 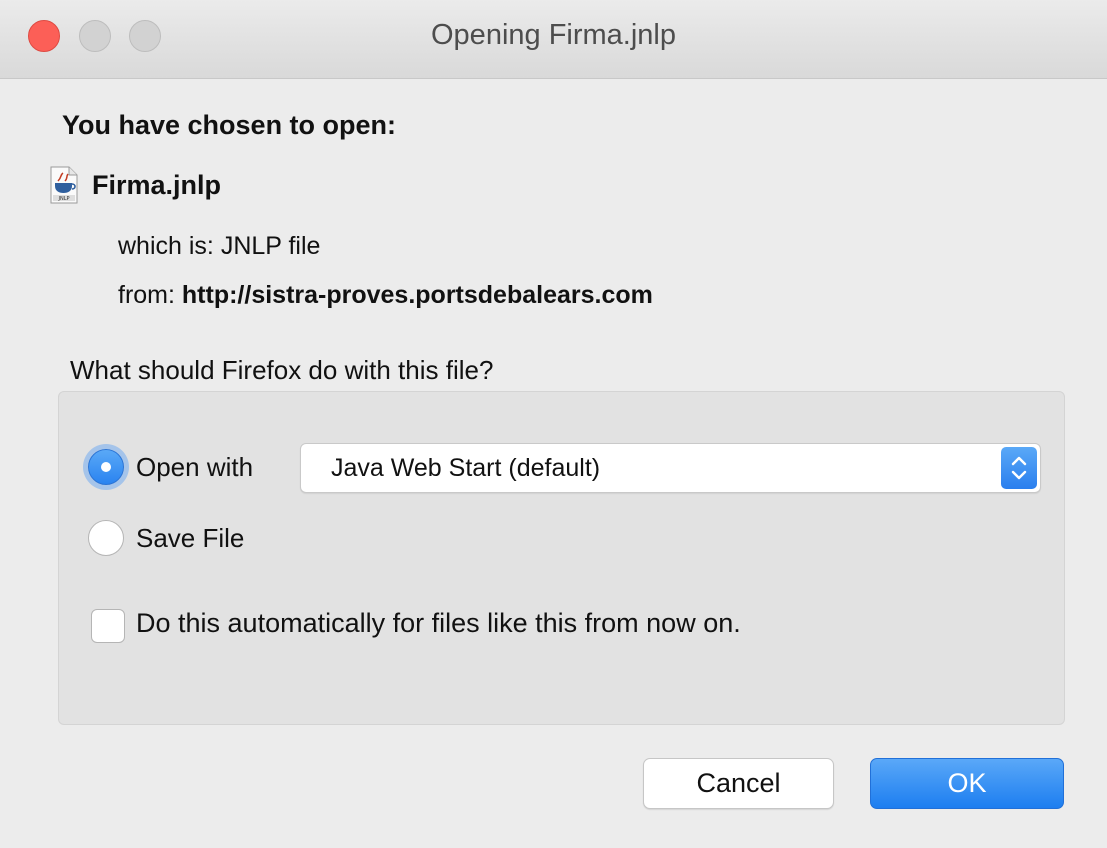 What do you see at coordinates (157, 185) in the screenshot?
I see `file-name: Firma.jnlp` at bounding box center [157, 185].